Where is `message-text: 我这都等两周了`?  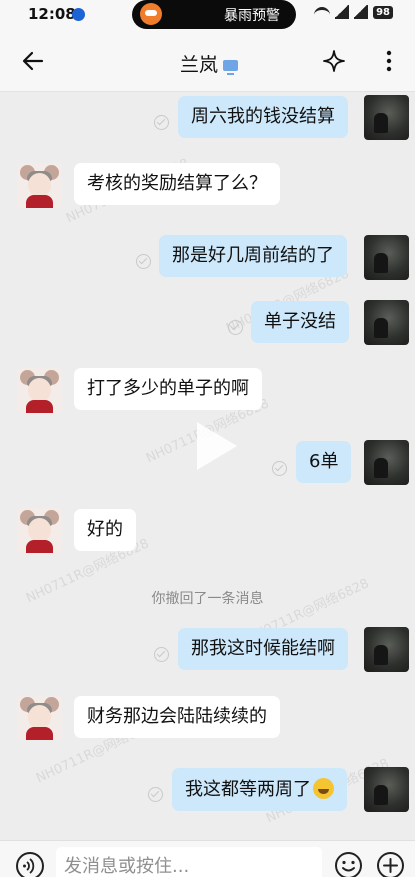
message-text: 我这都等两周了 is located at coordinates (248, 789).